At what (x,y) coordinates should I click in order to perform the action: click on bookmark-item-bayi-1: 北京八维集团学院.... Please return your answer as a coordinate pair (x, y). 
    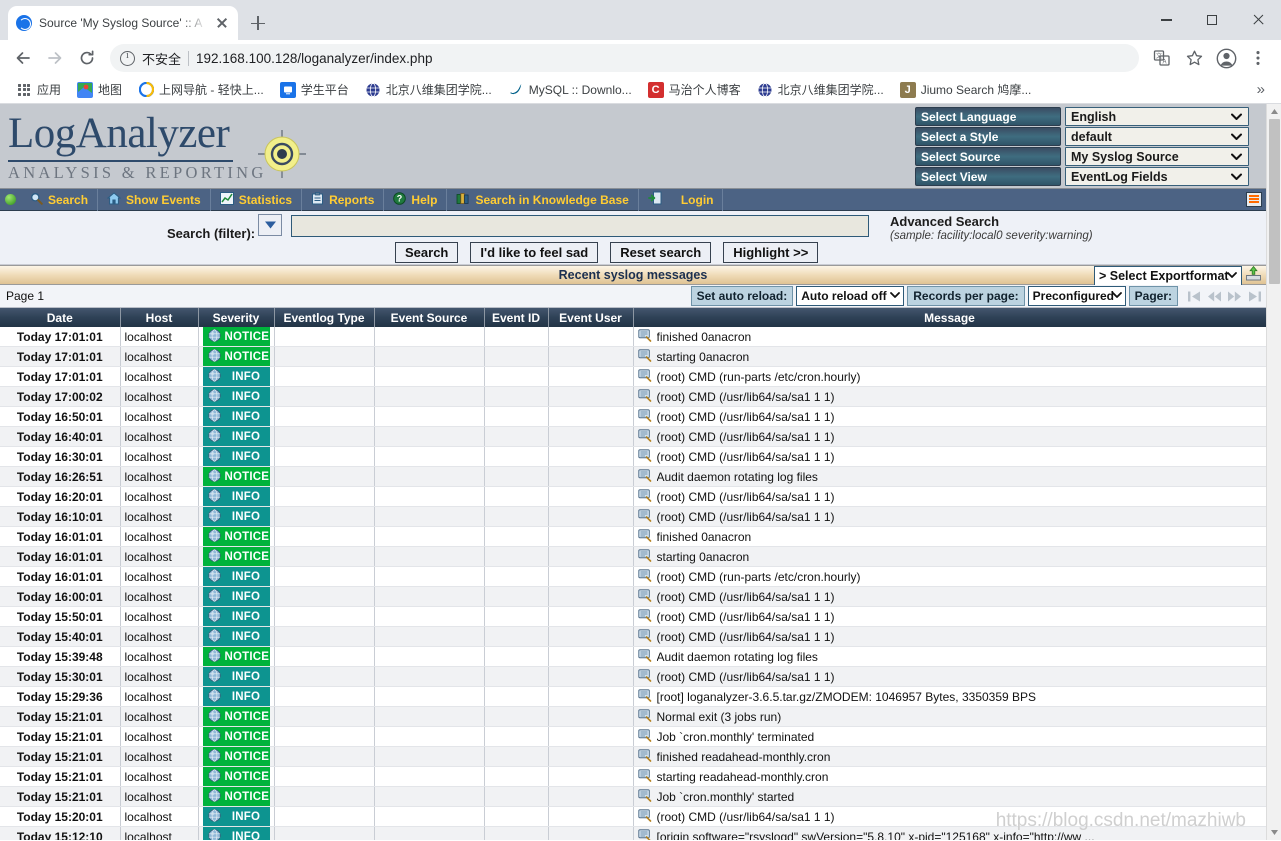
    Looking at the image, I should click on (428, 89).